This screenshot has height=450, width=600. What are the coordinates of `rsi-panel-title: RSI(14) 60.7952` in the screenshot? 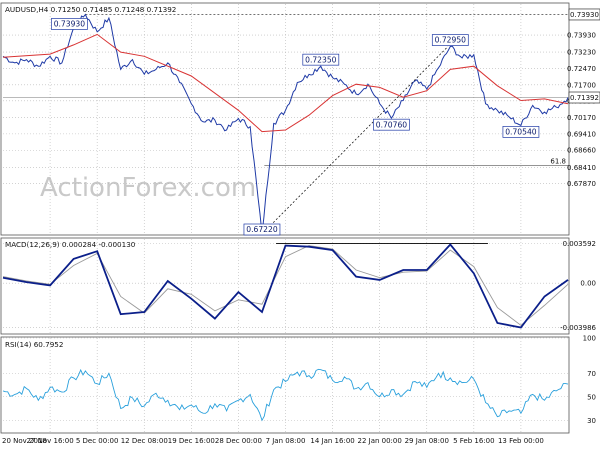 It's located at (34, 344).